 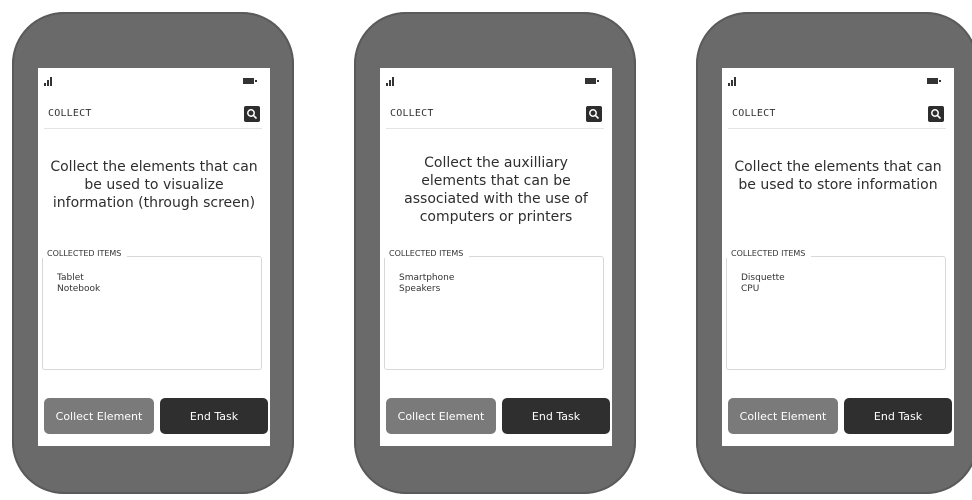 I want to click on list-item: Tablet, so click(x=70, y=278).